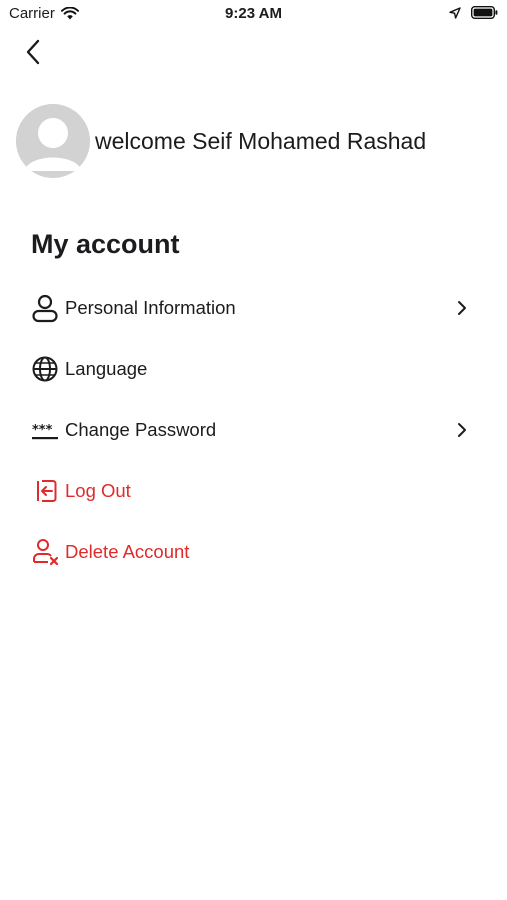 The image size is (507, 900). What do you see at coordinates (253, 368) in the screenshot?
I see `menu-item-language: Language` at bounding box center [253, 368].